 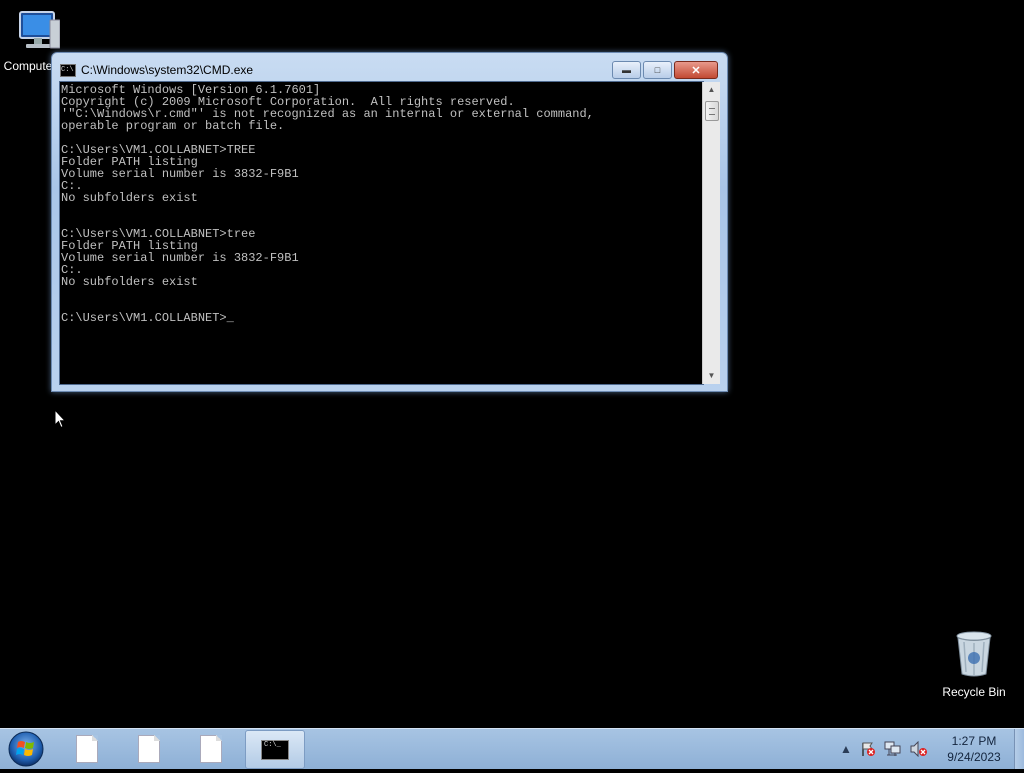 What do you see at coordinates (712, 111) in the screenshot?
I see `scroll-thumb` at bounding box center [712, 111].